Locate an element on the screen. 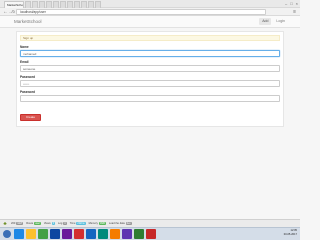 This screenshot has height=240, width=320. password-label: Password is located at coordinates (28, 77).